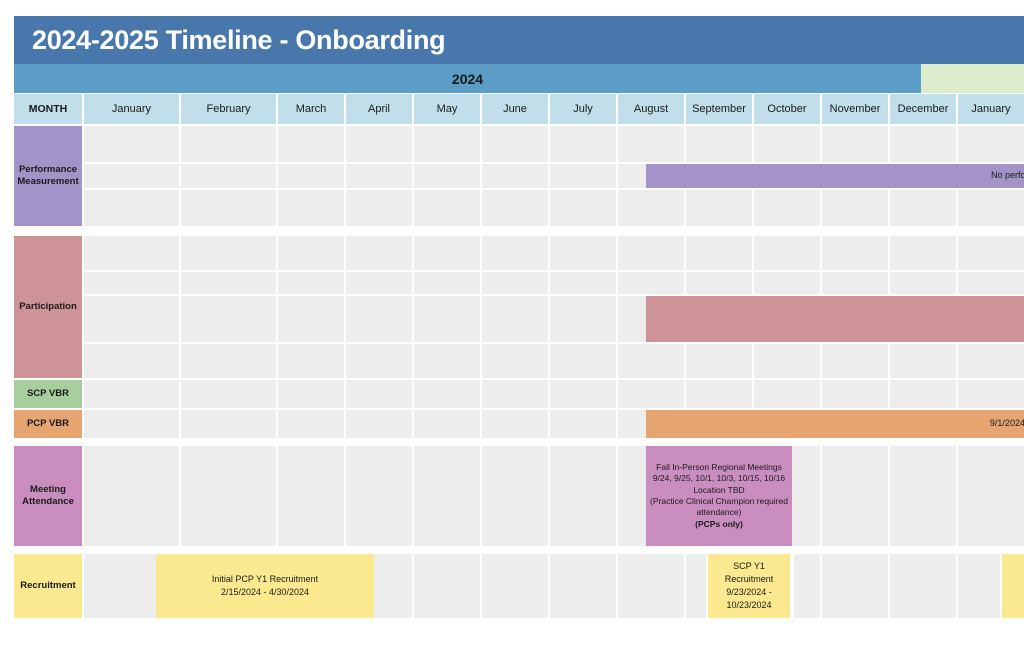 Image resolution: width=1024 pixels, height=646 pixels. What do you see at coordinates (855, 109) in the screenshot?
I see `month-header-nov-2024: November` at bounding box center [855, 109].